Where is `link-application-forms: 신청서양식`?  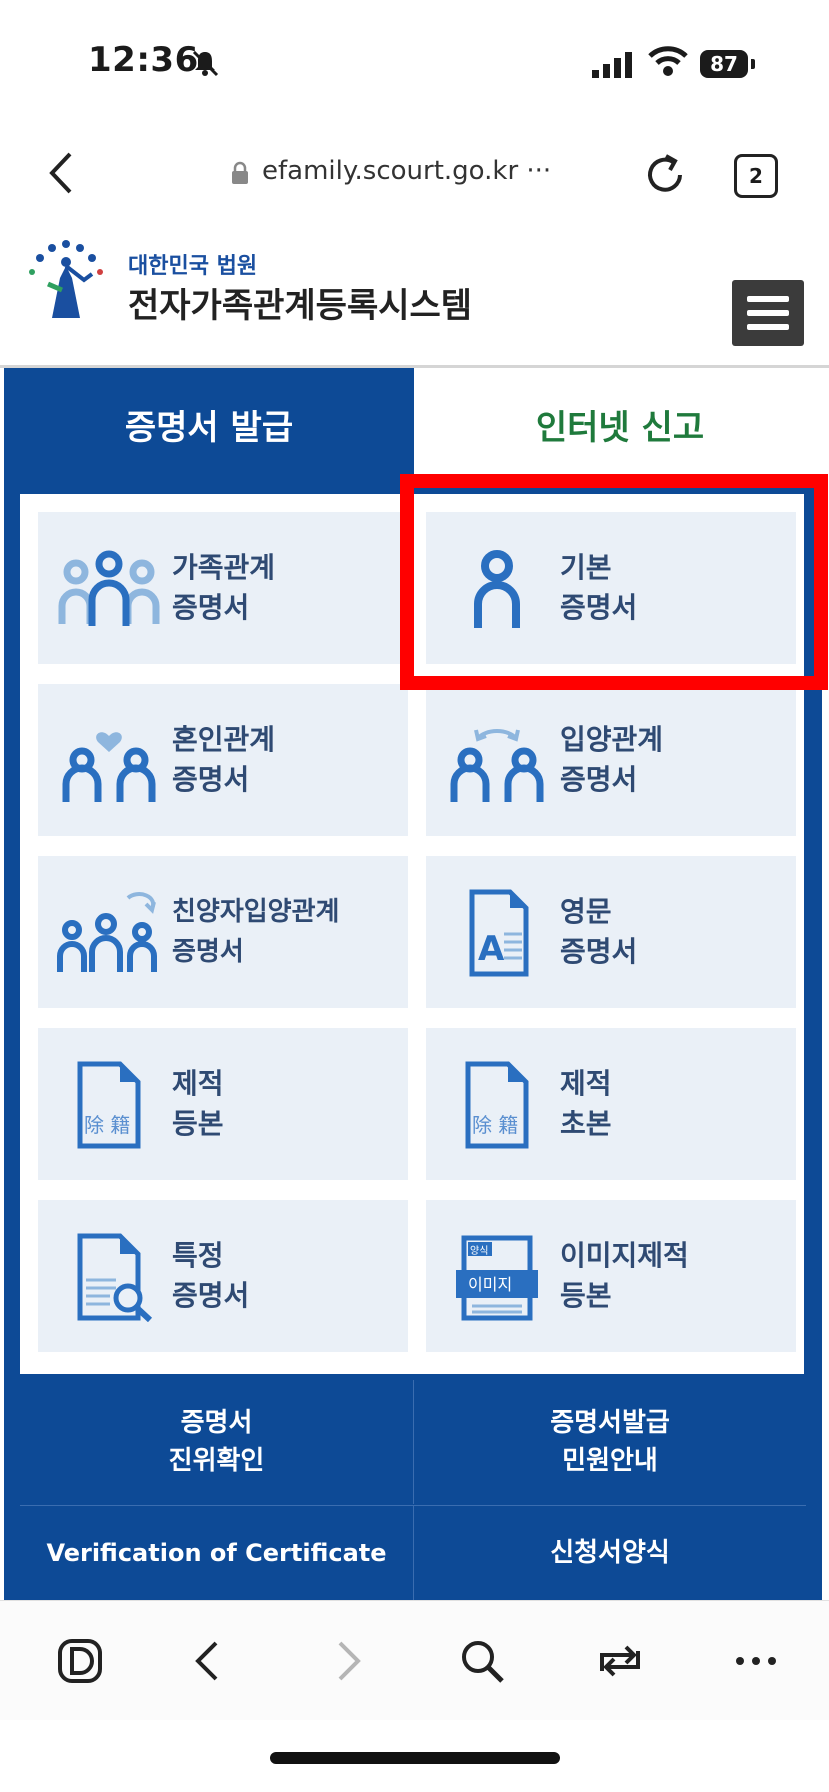
link-application-forms: 신청서양식 is located at coordinates (609, 1552).